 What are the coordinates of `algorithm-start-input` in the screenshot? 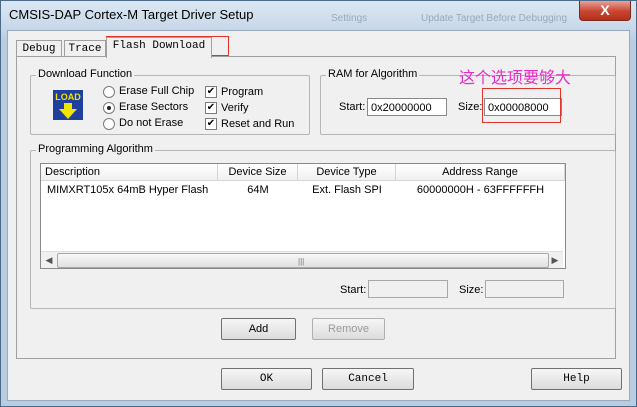 It's located at (408, 289).